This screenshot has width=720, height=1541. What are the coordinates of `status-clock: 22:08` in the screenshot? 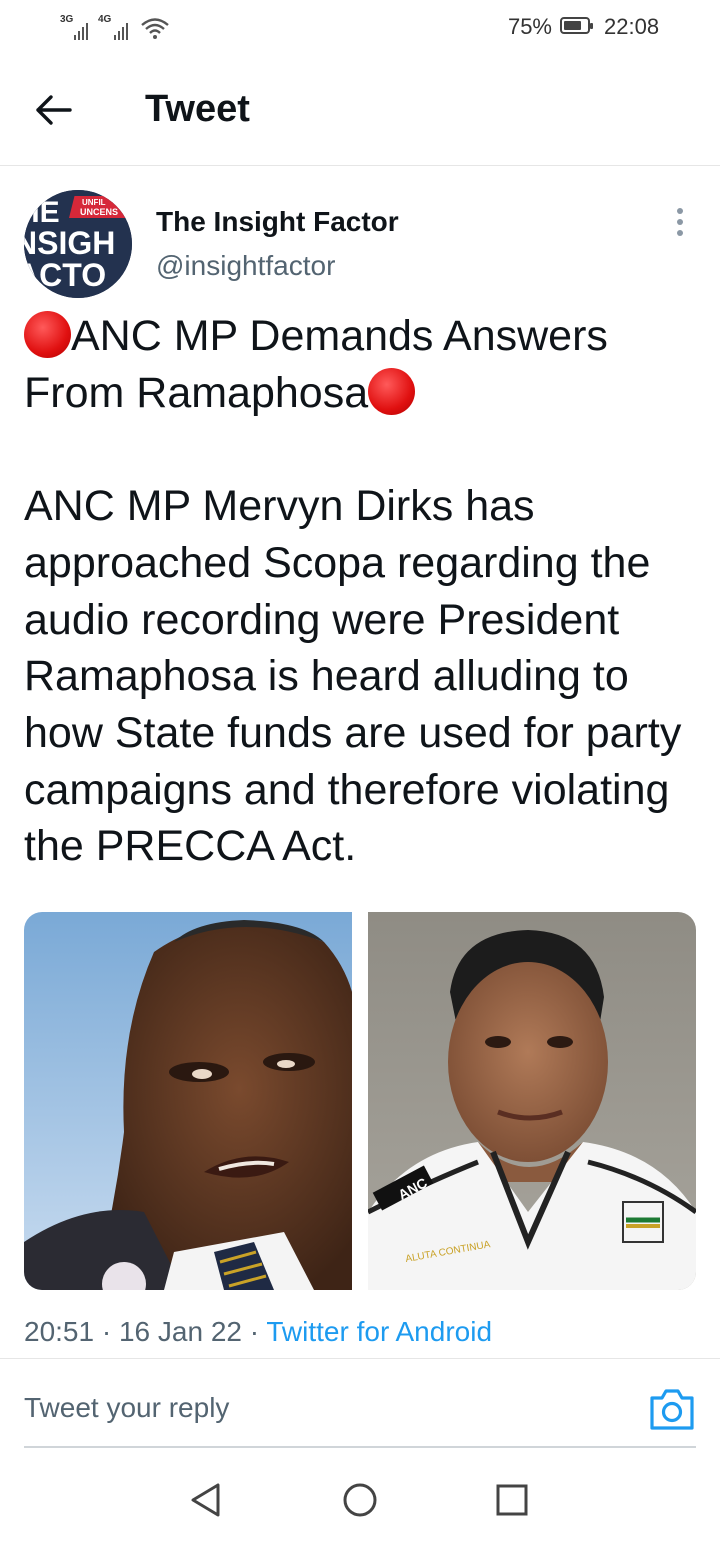 It's located at (632, 26).